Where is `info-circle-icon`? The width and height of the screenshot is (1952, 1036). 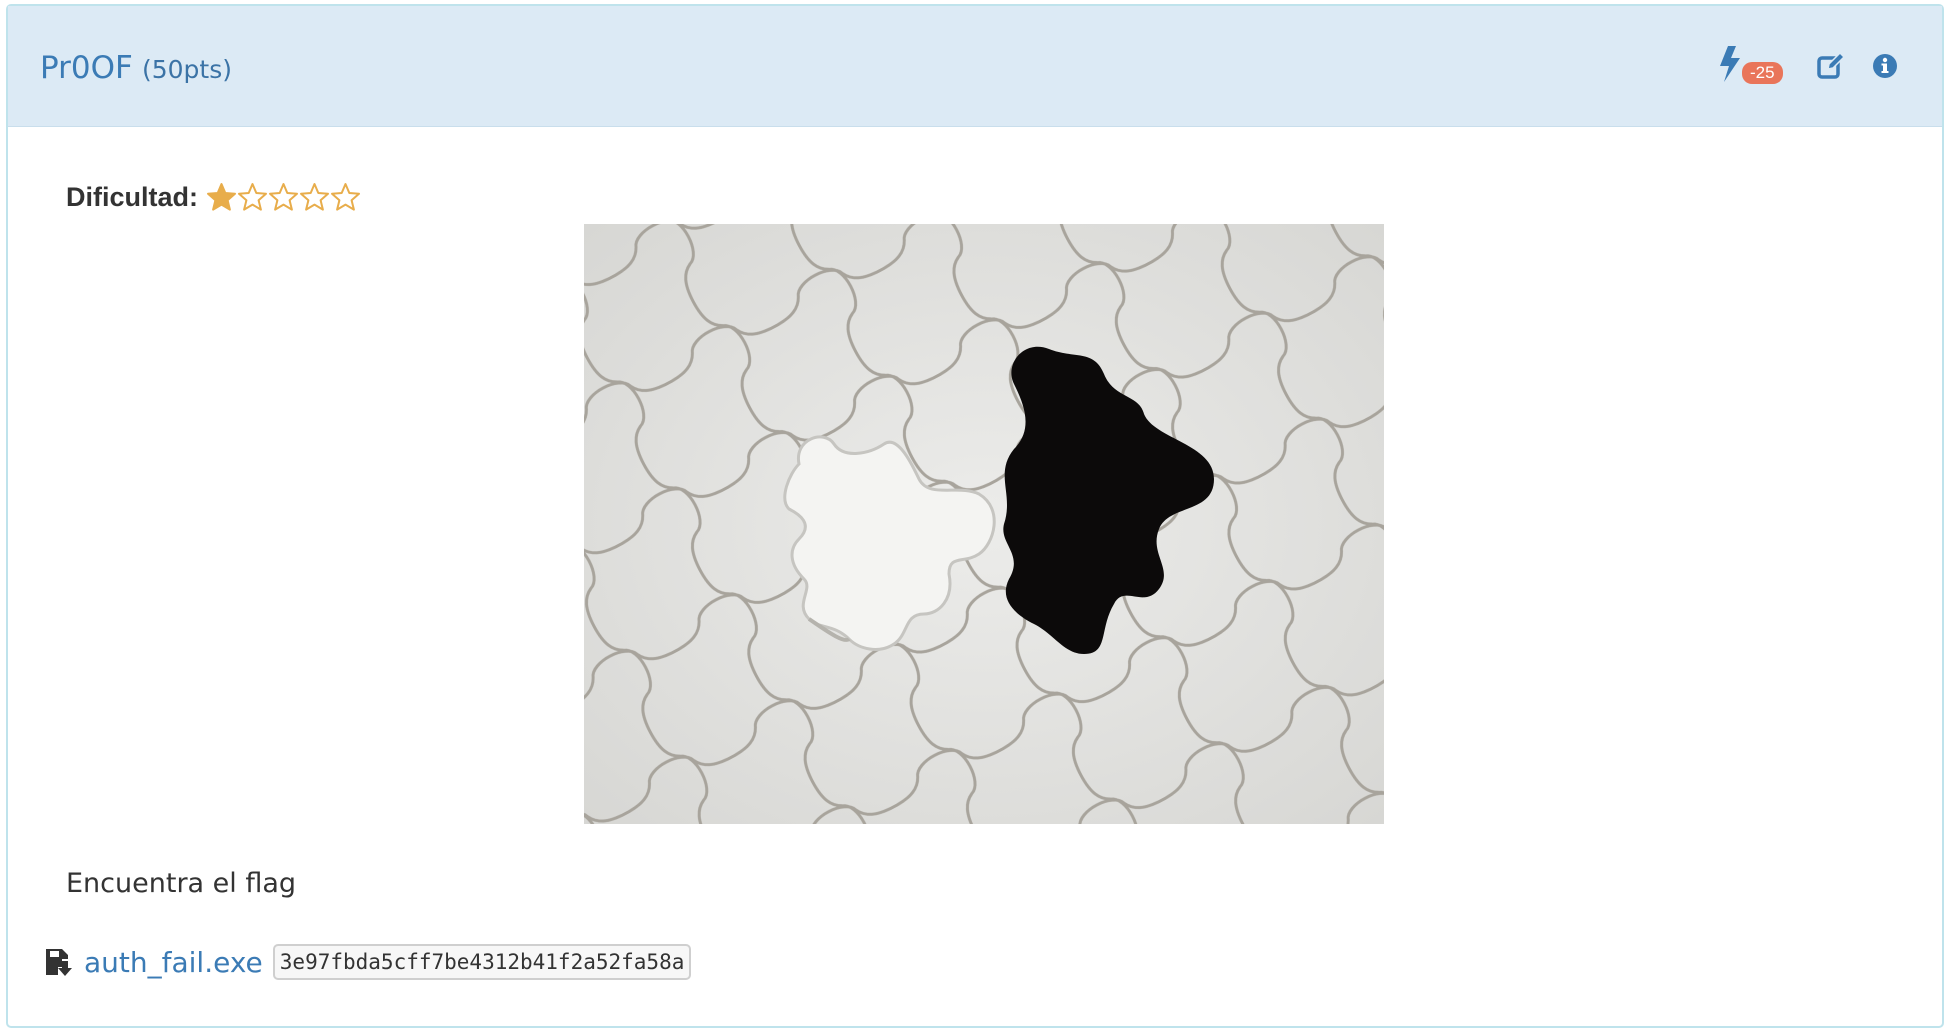 info-circle-icon is located at coordinates (1885, 66).